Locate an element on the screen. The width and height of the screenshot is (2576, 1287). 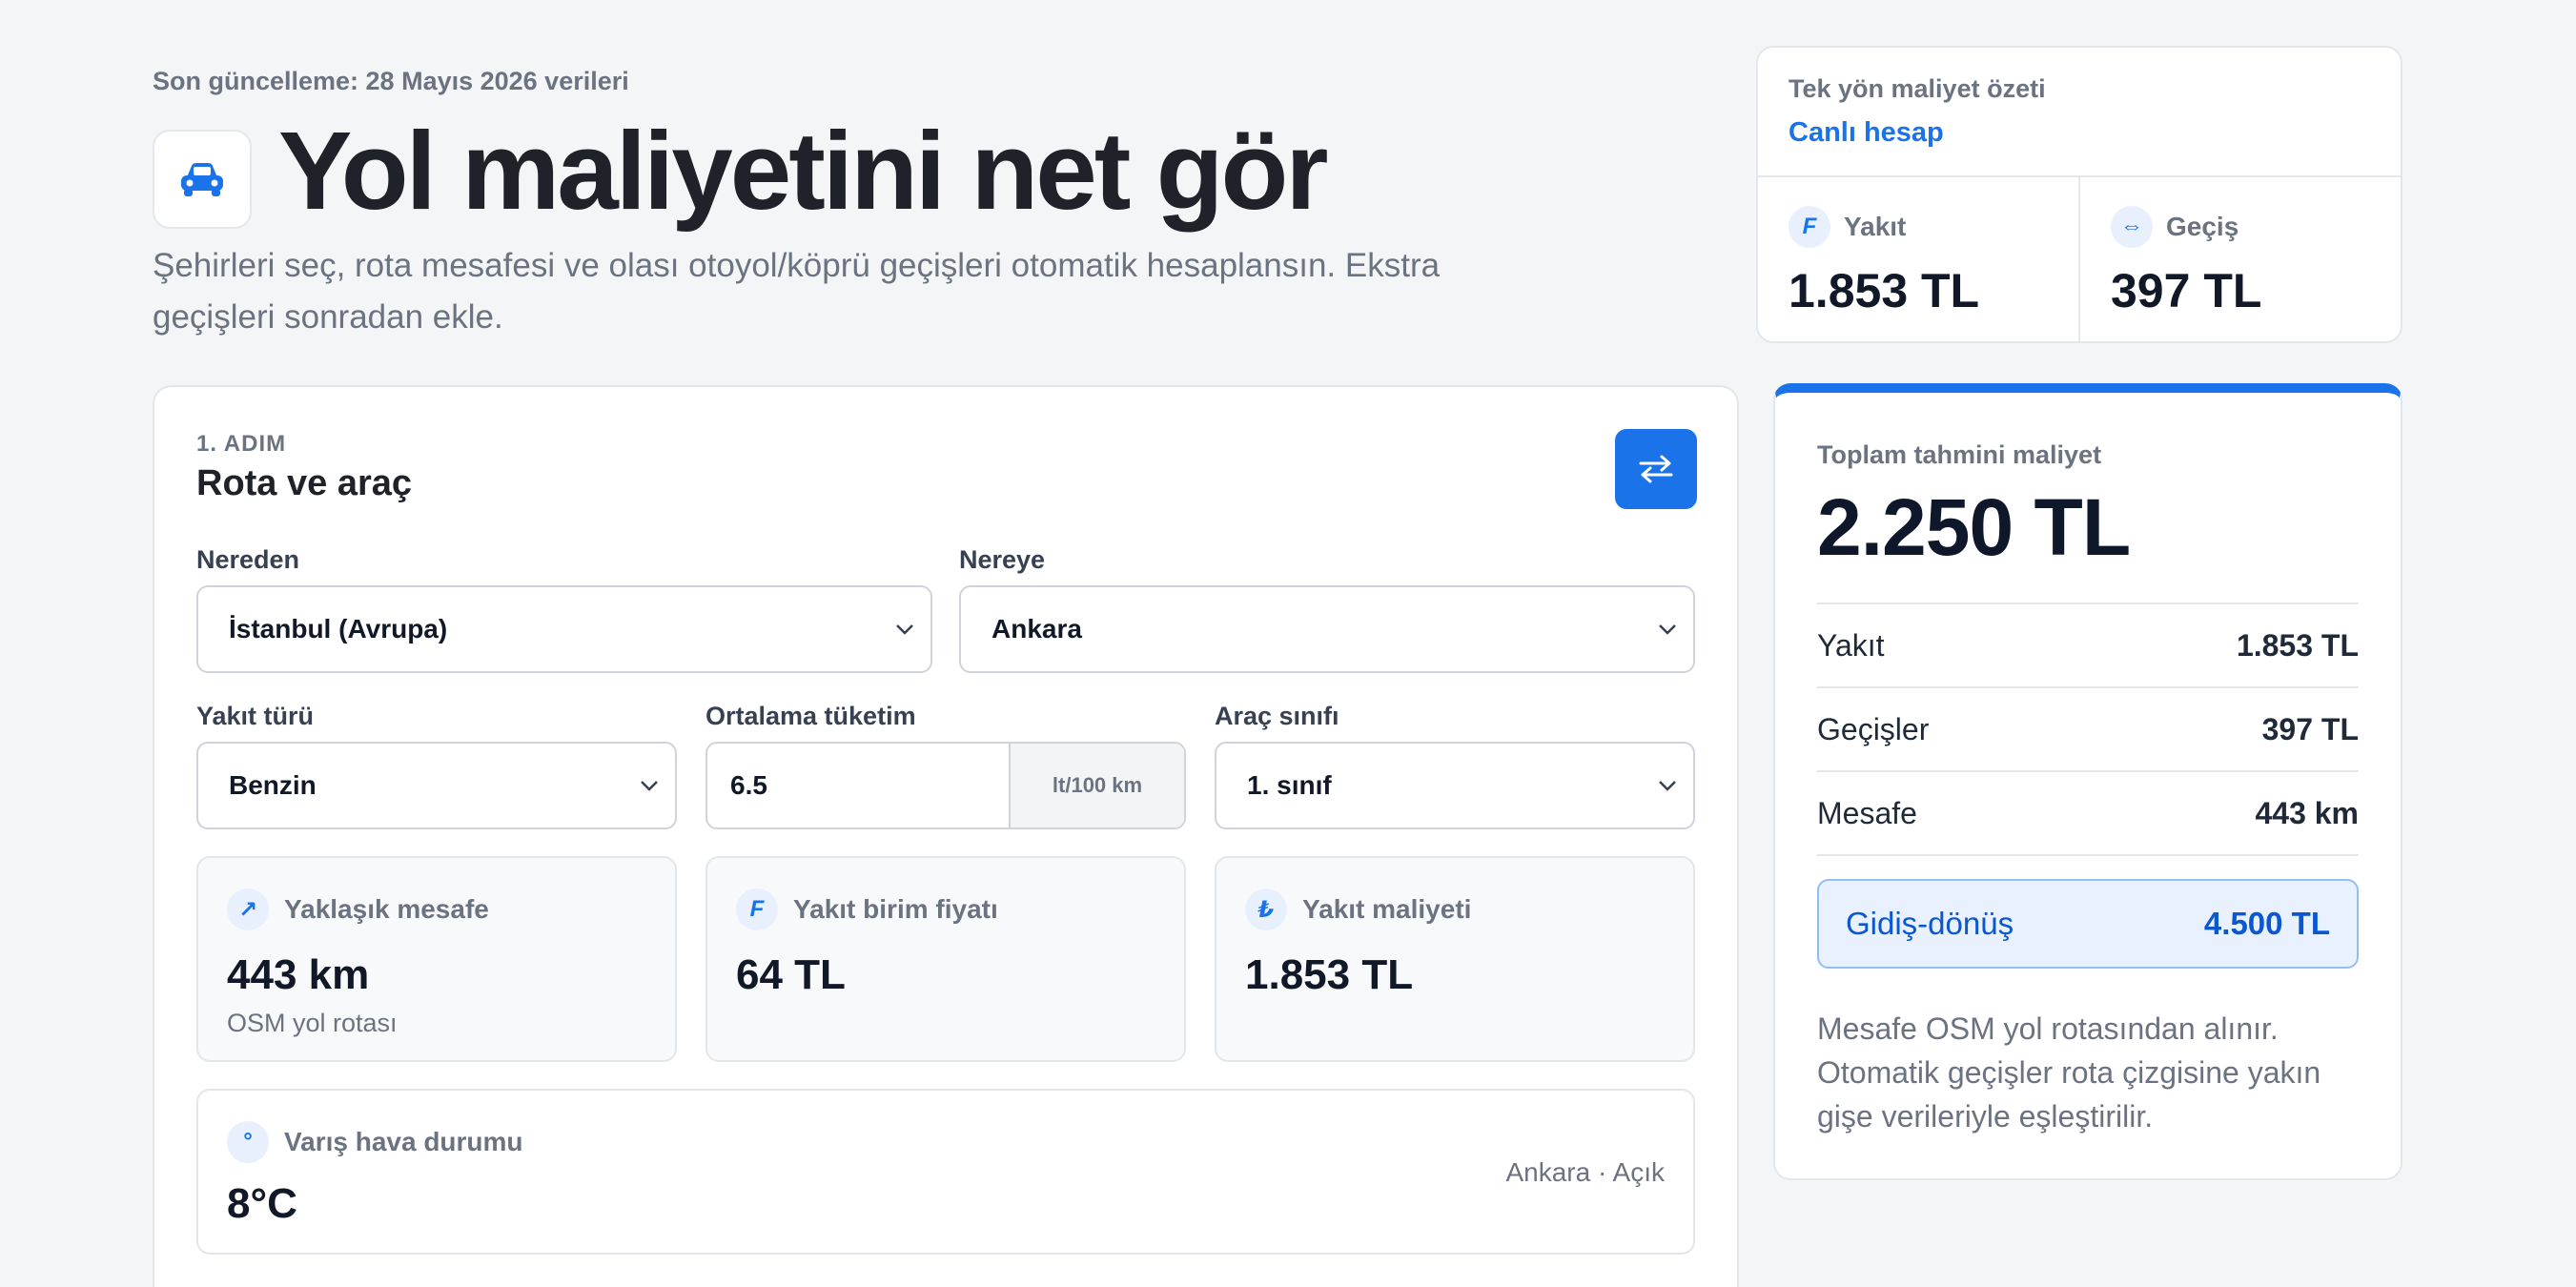
consumption-input-group: 6.5 lt/100 km is located at coordinates (945, 785).